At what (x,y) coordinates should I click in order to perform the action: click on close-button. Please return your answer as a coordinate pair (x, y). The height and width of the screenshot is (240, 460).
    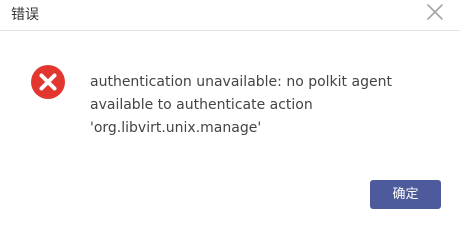
    Looking at the image, I should click on (435, 14).